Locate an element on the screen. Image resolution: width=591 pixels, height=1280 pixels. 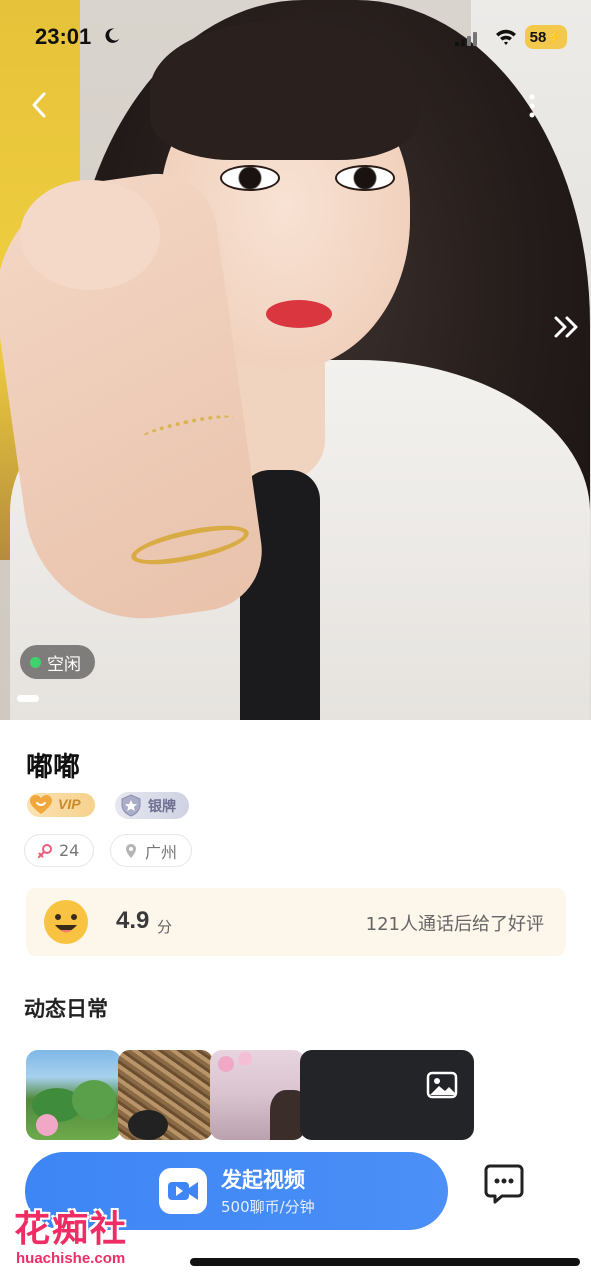
status-bar: 23:01 58 ⚡ is located at coordinates (295, 36).